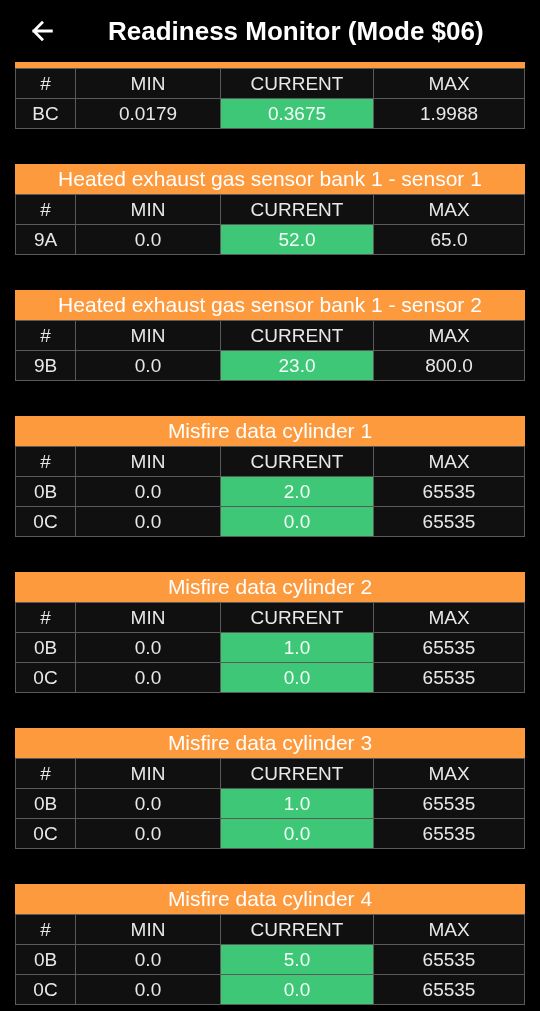 The image size is (540, 1011). I want to click on screen-title: Readiness Monitor (Mode $06), so click(296, 31).